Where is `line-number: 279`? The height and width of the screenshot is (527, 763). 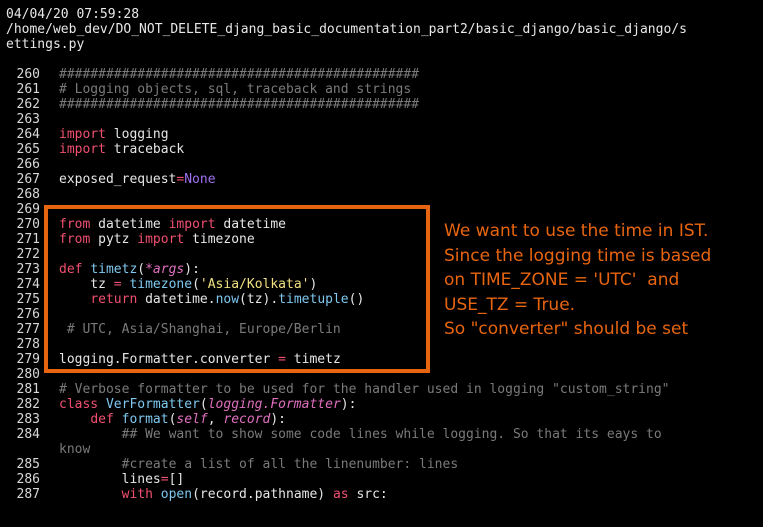 line-number: 279 is located at coordinates (28, 359).